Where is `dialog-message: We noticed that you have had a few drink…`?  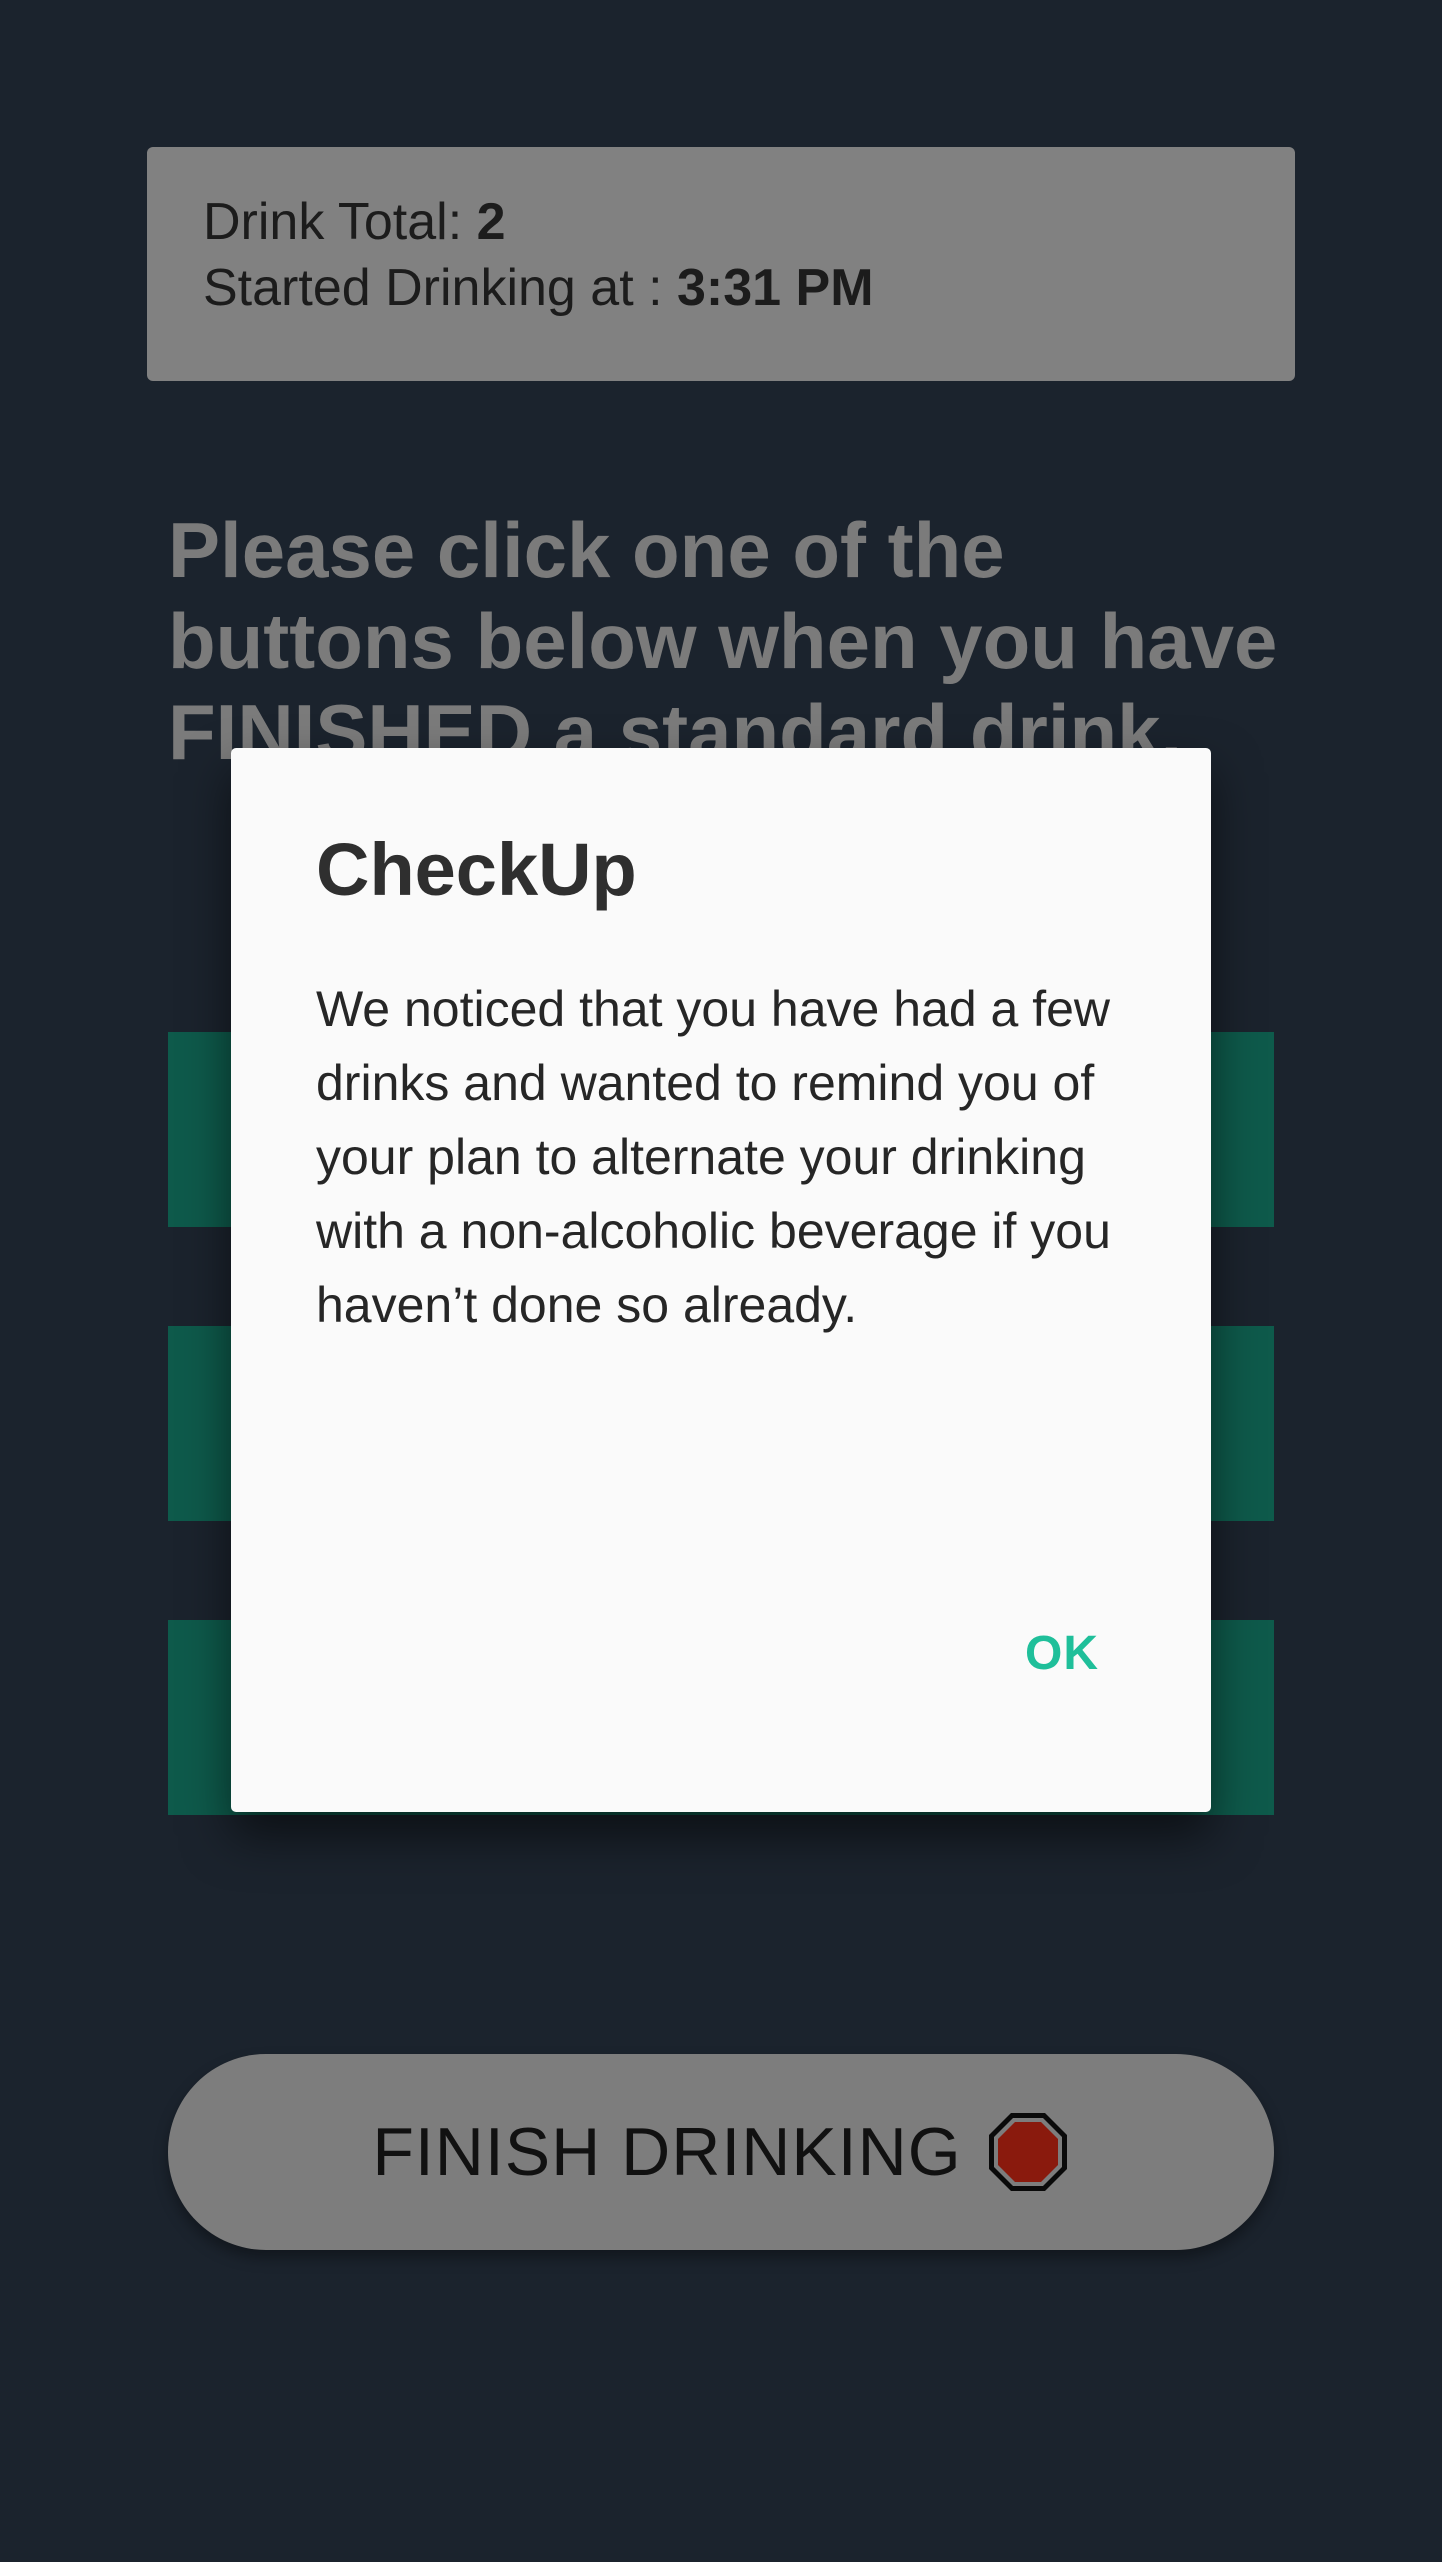 dialog-message: We noticed that you have had a few drink… is located at coordinates (713, 1157).